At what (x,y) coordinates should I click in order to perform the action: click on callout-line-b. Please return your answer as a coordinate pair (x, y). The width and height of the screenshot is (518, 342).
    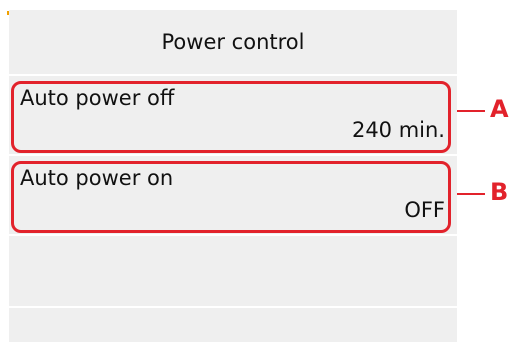
    Looking at the image, I should click on (471, 194).